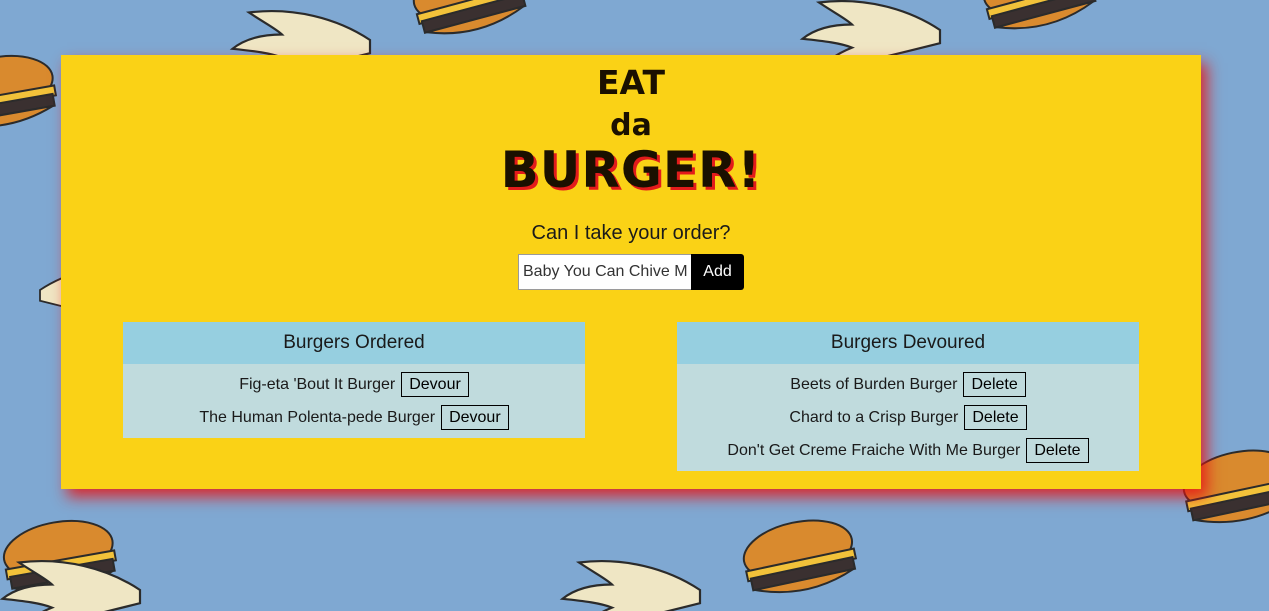  Describe the element at coordinates (631, 125) in the screenshot. I see `title-da: da` at that location.